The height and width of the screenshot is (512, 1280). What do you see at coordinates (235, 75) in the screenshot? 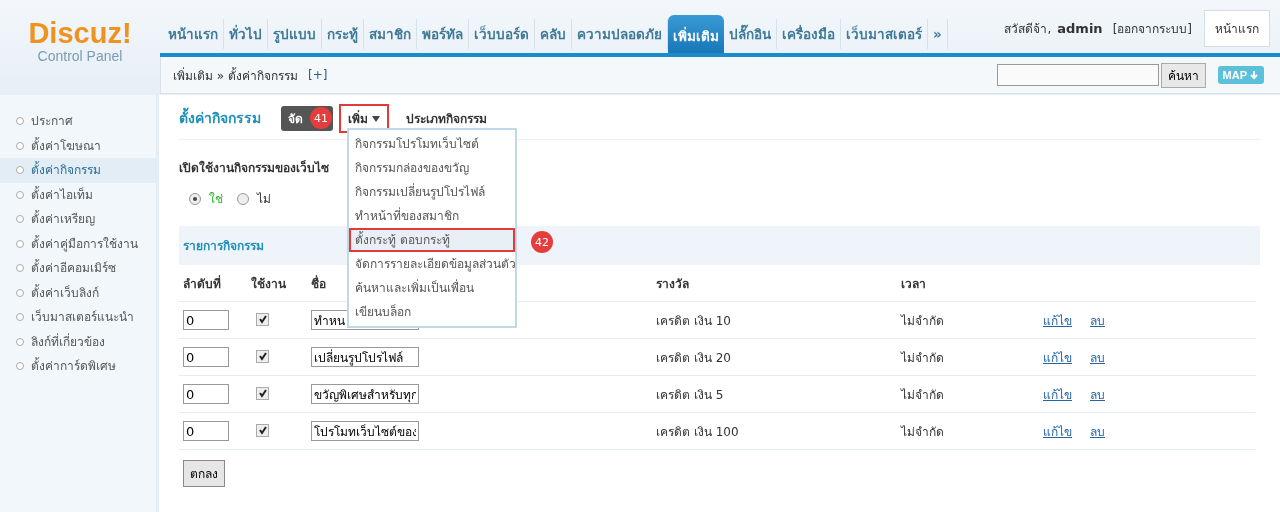
I see `breadcrumb: เพิ่มเติม » ตั้งค่ากิจกรรม` at bounding box center [235, 75].